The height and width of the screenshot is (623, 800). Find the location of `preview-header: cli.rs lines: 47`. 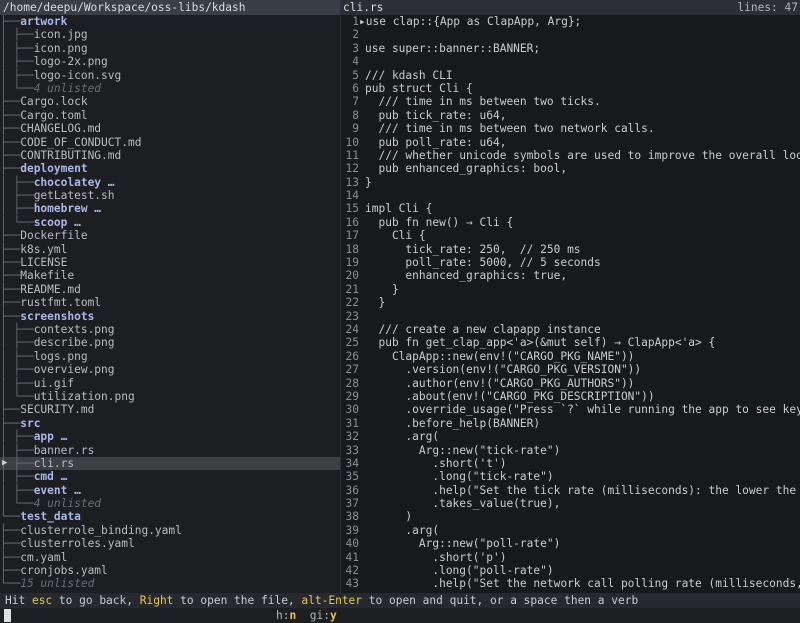

preview-header: cli.rs lines: 47 is located at coordinates (570, 7).